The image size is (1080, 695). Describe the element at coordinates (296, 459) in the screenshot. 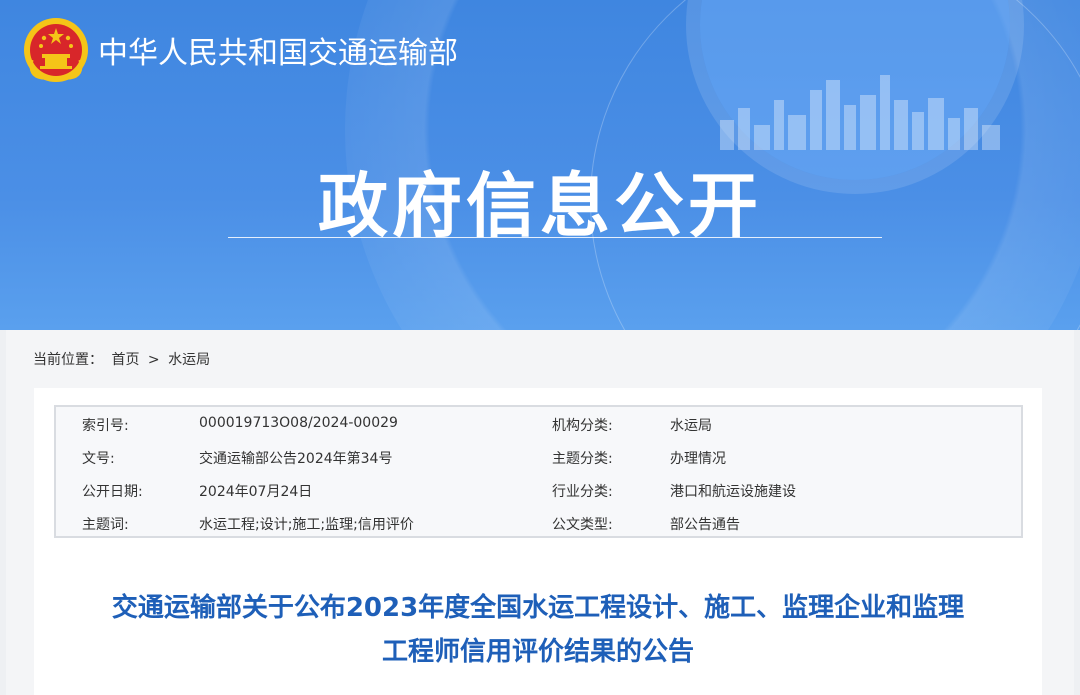

I see `meta-value: 交通运输部公告2024年第34号` at that location.